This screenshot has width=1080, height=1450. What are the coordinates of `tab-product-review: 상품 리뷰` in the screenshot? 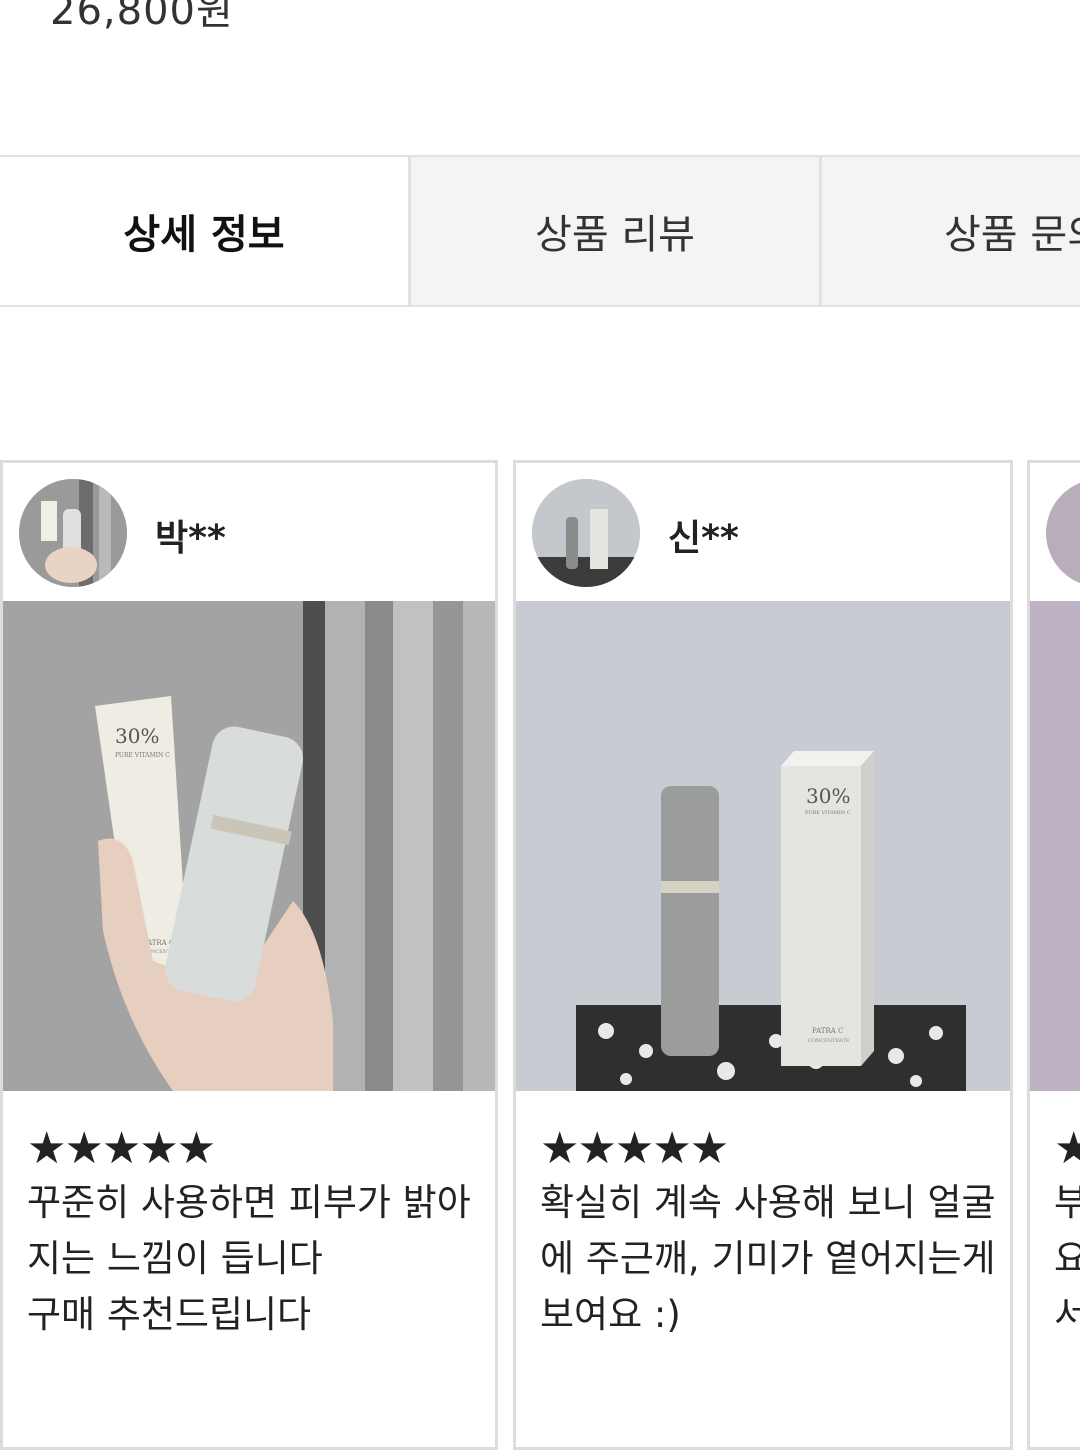 It's located at (613, 231).